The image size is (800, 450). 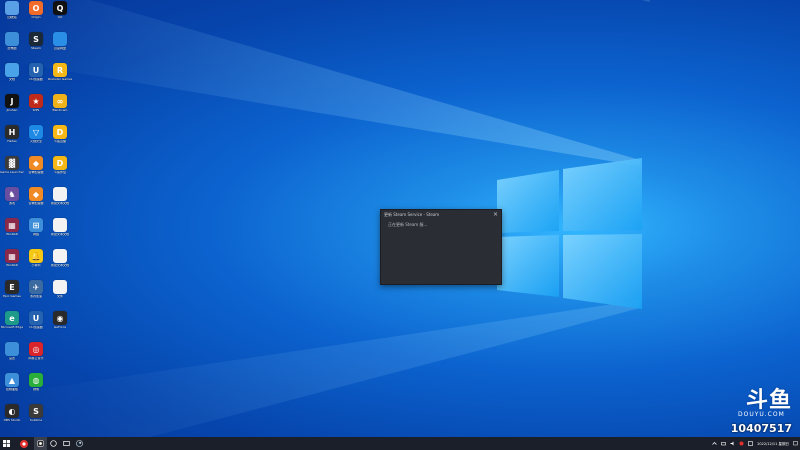 I want to click on desktop-icon: ▲ 控制面板, so click(x=12, y=388).